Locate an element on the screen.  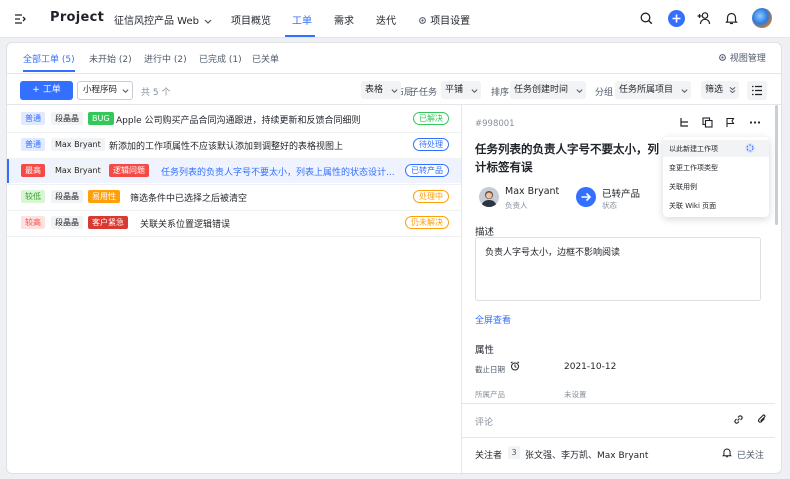
priority-tag: 较低 is located at coordinates (33, 196).